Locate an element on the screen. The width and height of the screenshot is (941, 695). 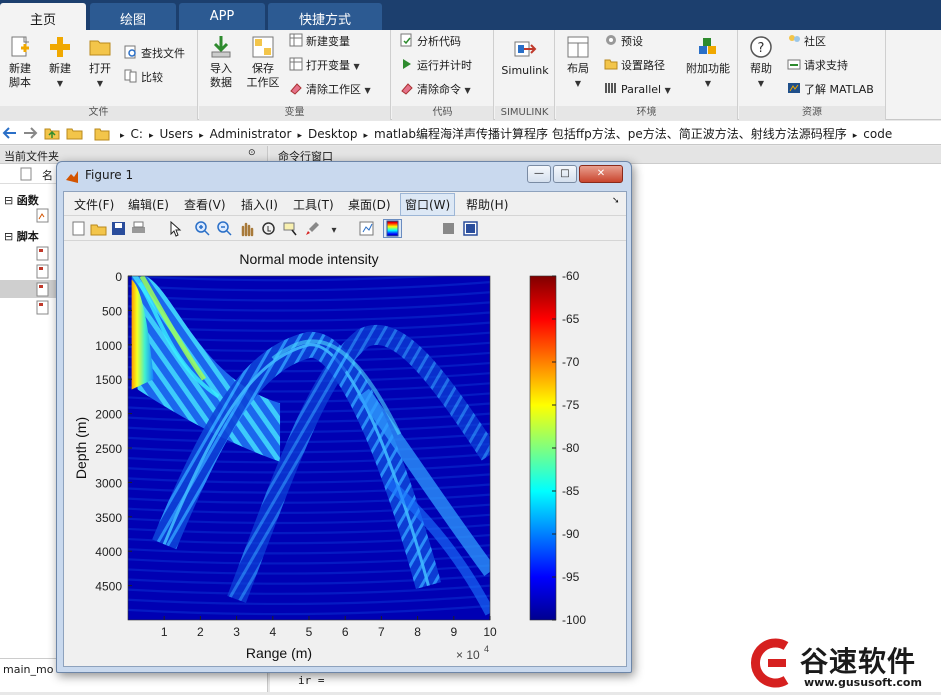
tab-home: 主页 is located at coordinates (43, 16).